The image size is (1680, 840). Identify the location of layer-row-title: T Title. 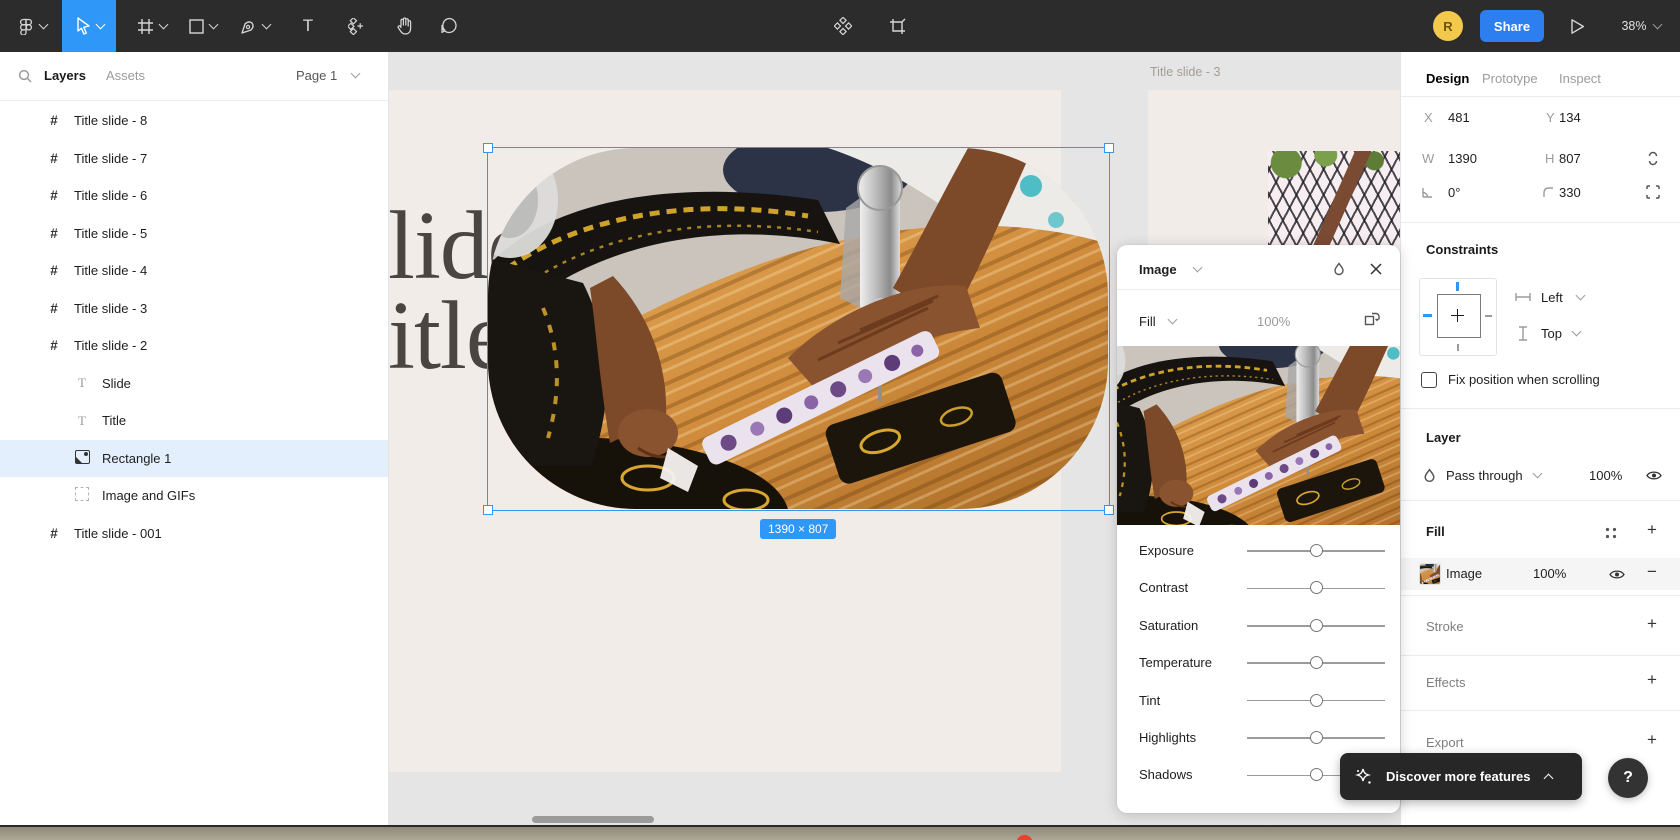
(194, 421).